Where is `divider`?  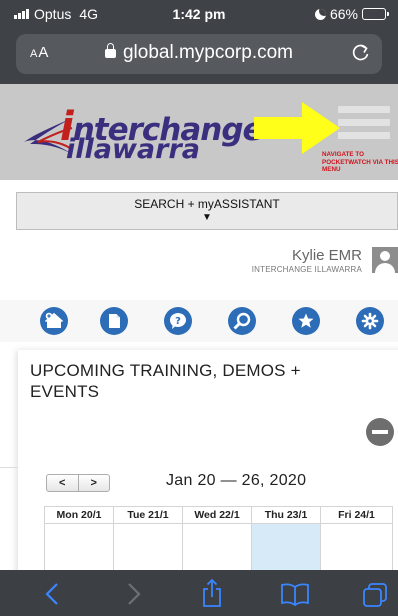 divider is located at coordinates (9, 467).